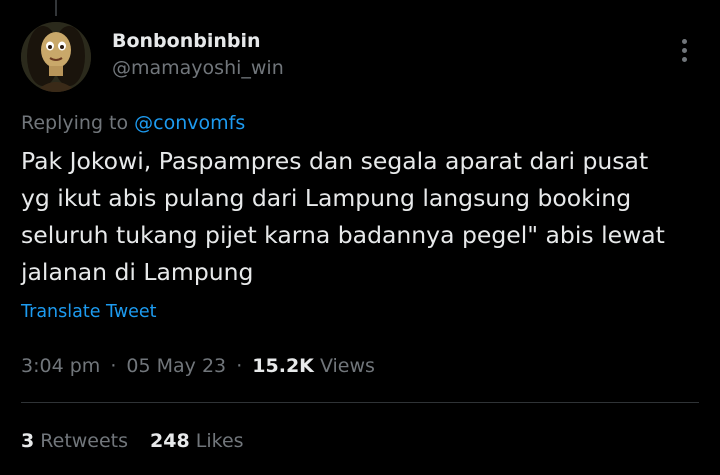 This screenshot has height=475, width=720. Describe the element at coordinates (198, 68) in the screenshot. I see `author-handle: @mamayoshi_win` at that location.